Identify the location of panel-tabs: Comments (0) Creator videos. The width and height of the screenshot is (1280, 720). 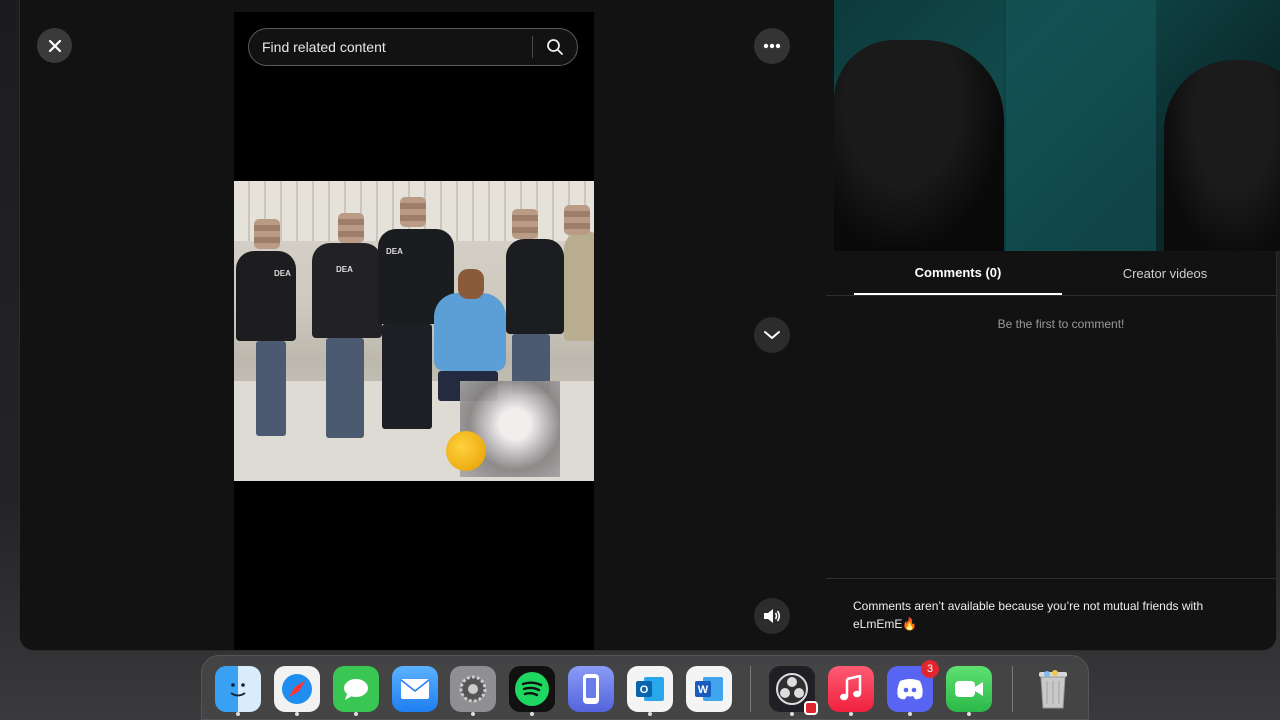
(1051, 273).